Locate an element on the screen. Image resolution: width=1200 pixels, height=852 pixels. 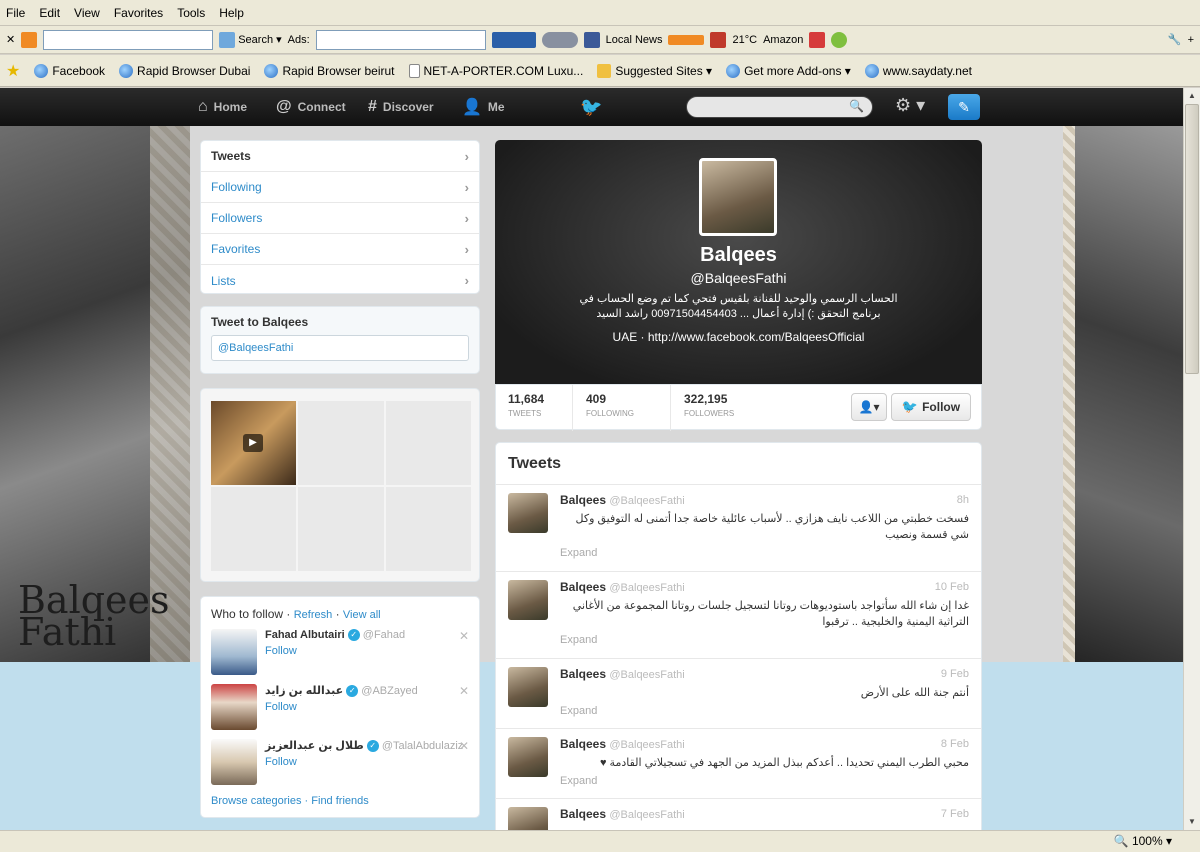
nav-discover: # Discover is located at coordinates (401, 107).